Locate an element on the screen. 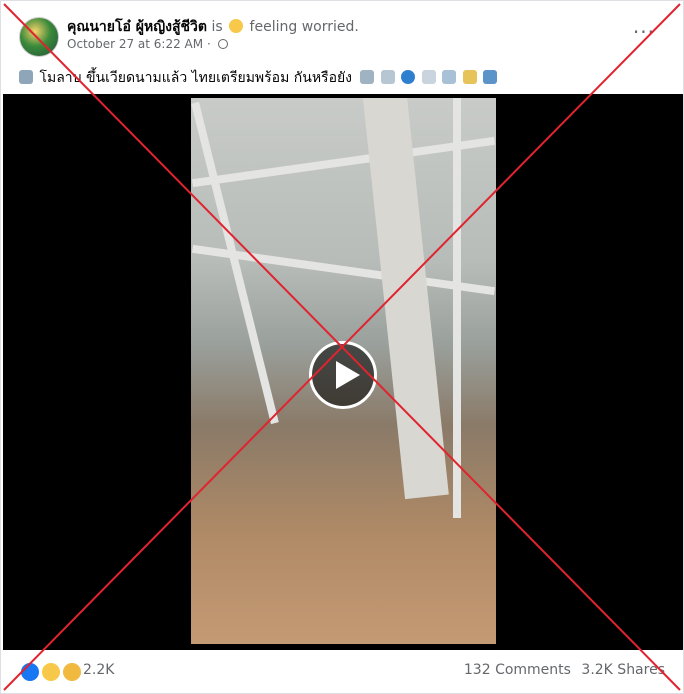  sad-reaction-icon is located at coordinates (72, 672).